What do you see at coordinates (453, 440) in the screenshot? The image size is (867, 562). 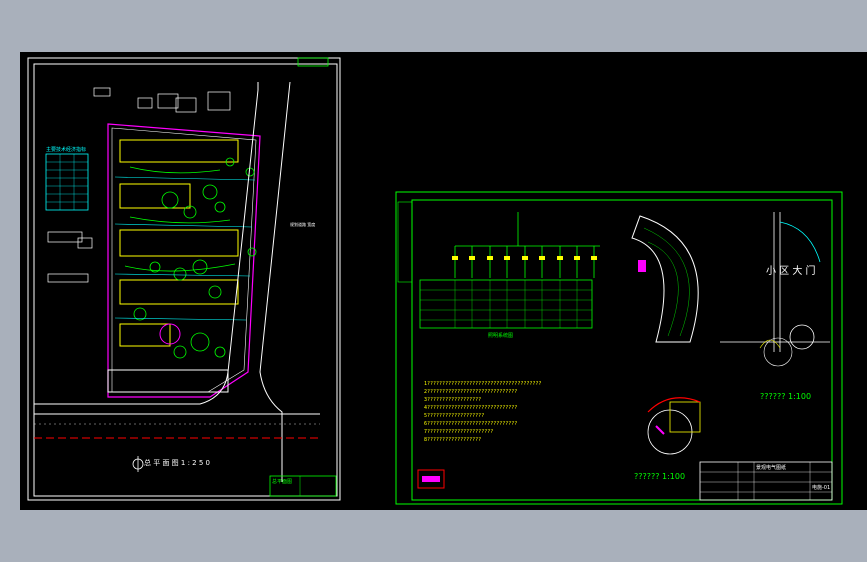 I see `note-line: 8??????????????????` at bounding box center [453, 440].